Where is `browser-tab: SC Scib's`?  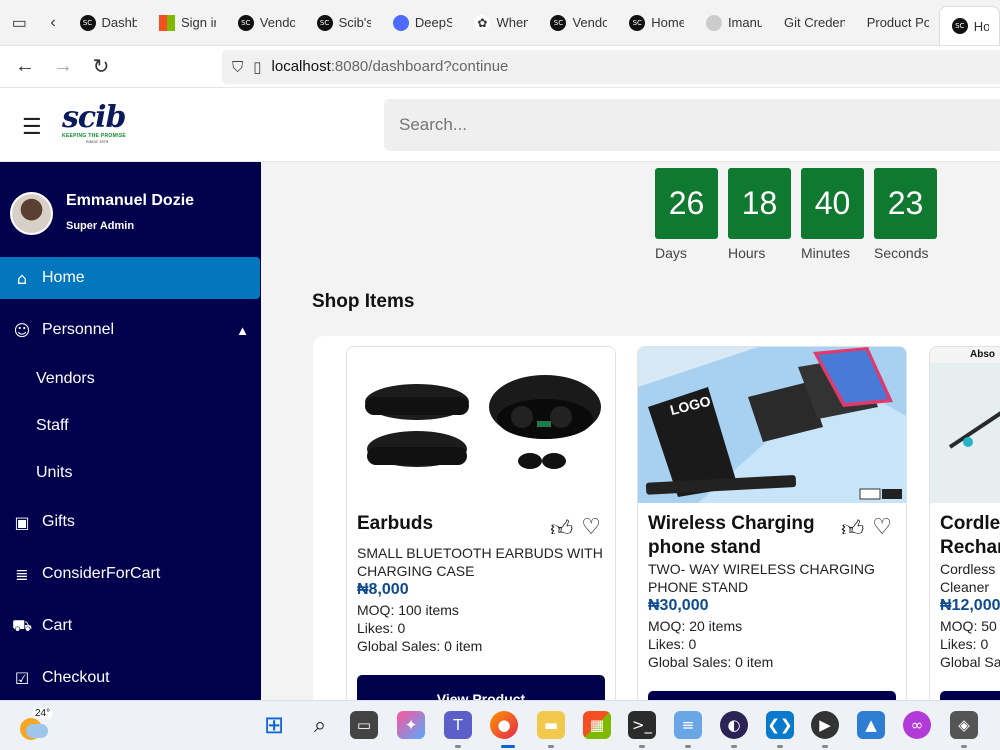
browser-tab: SC Scib's is located at coordinates (343, 23).